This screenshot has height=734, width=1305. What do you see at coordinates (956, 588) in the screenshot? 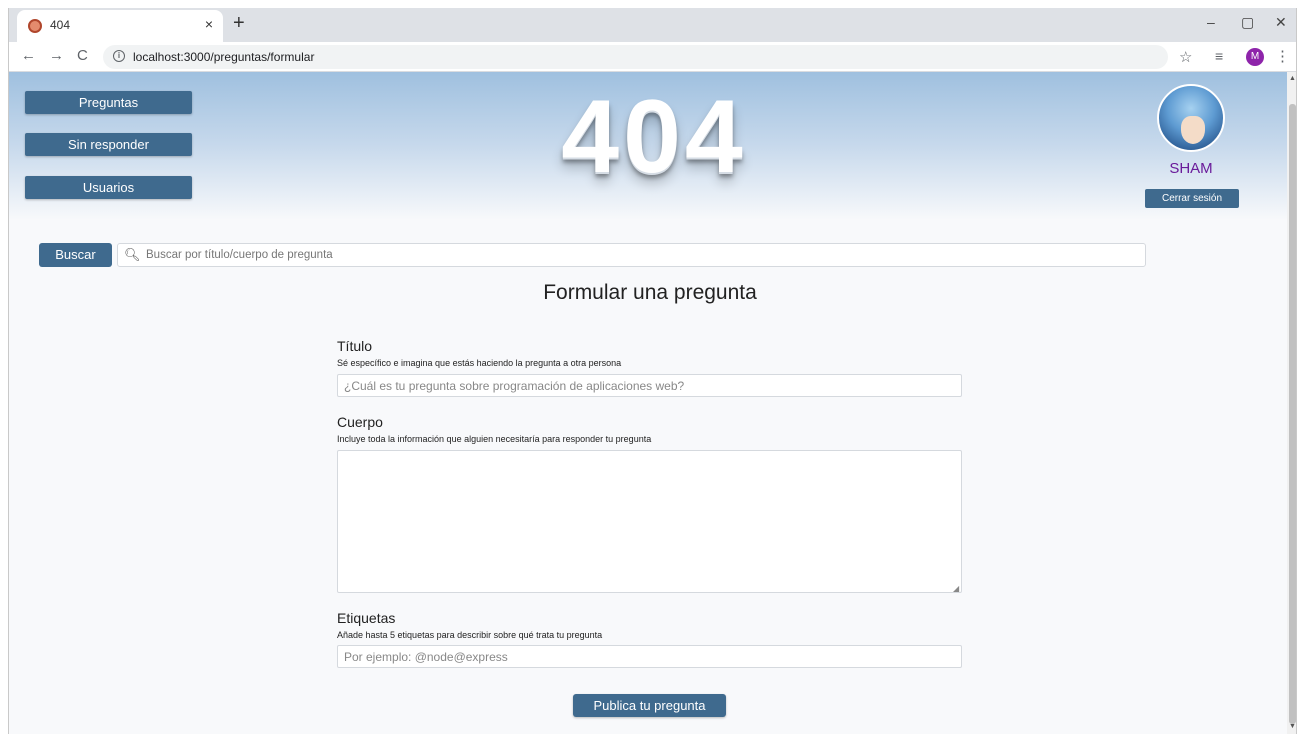
I see `resize-grip-icon: ◢` at bounding box center [956, 588].